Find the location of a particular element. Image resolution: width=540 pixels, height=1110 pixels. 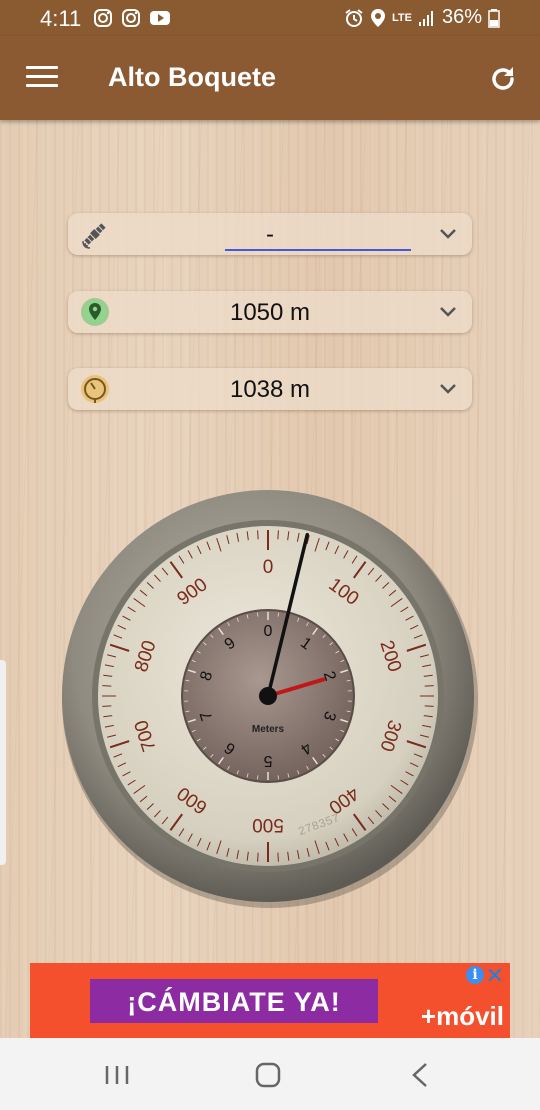

ad-headline-box: ¡CÁMBIATE YA! is located at coordinates (234, 1001).